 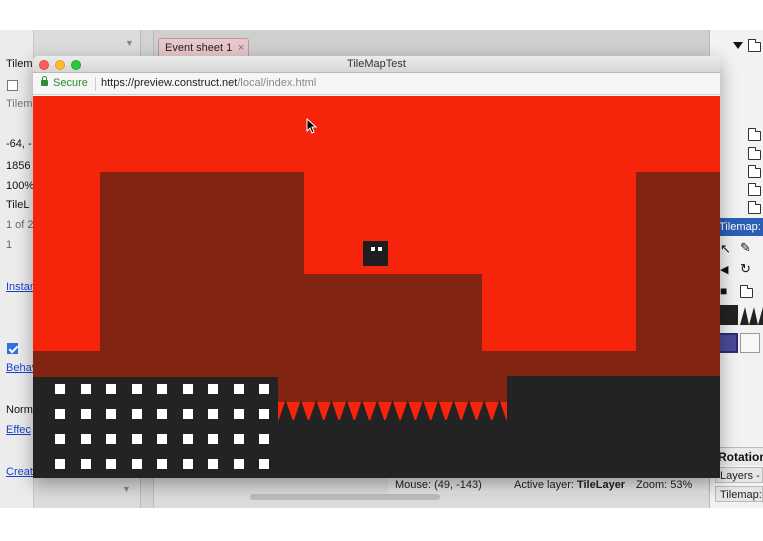 What do you see at coordinates (277, 83) in the screenshot?
I see `url-path: /local/index.html` at bounding box center [277, 83].